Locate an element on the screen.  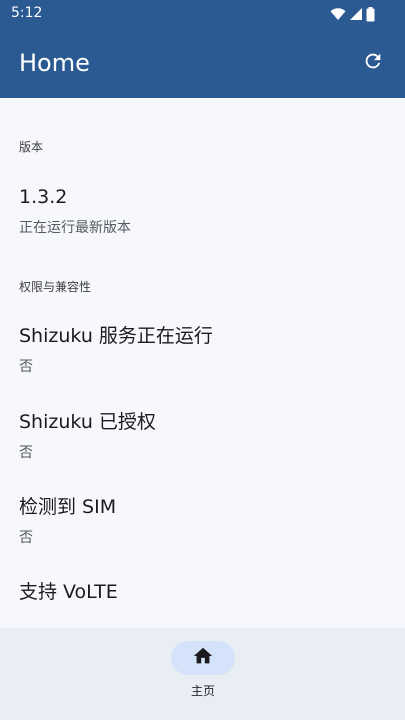
list-item-title: Shizuku 已授权 is located at coordinates (87, 422).